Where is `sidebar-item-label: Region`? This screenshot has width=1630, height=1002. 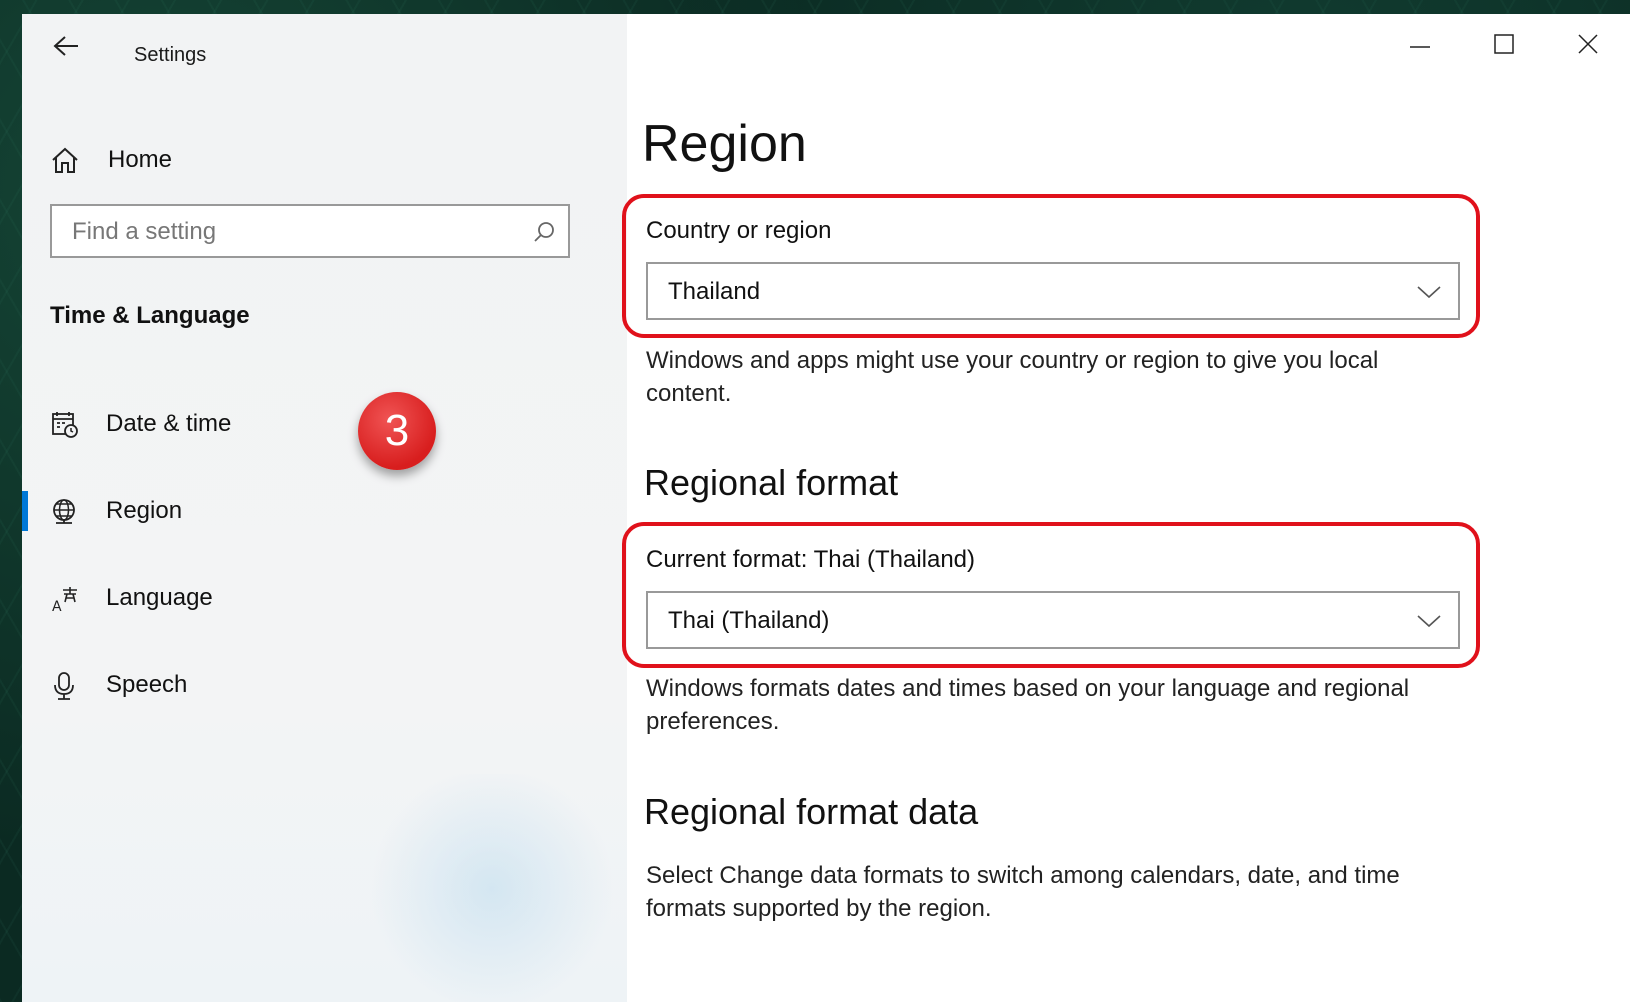
sidebar-item-label: Region is located at coordinates (144, 510).